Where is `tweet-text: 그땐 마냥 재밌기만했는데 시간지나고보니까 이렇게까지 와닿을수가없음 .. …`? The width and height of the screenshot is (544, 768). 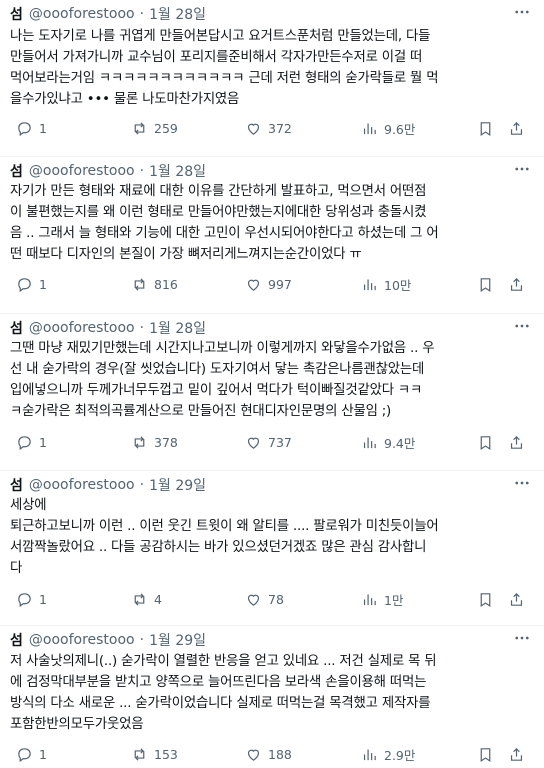 tweet-text: 그땐 마냥 재밌기만했는데 시간지나고보니까 이렇게까지 와닿을수가없음 .. … is located at coordinates (222, 380).